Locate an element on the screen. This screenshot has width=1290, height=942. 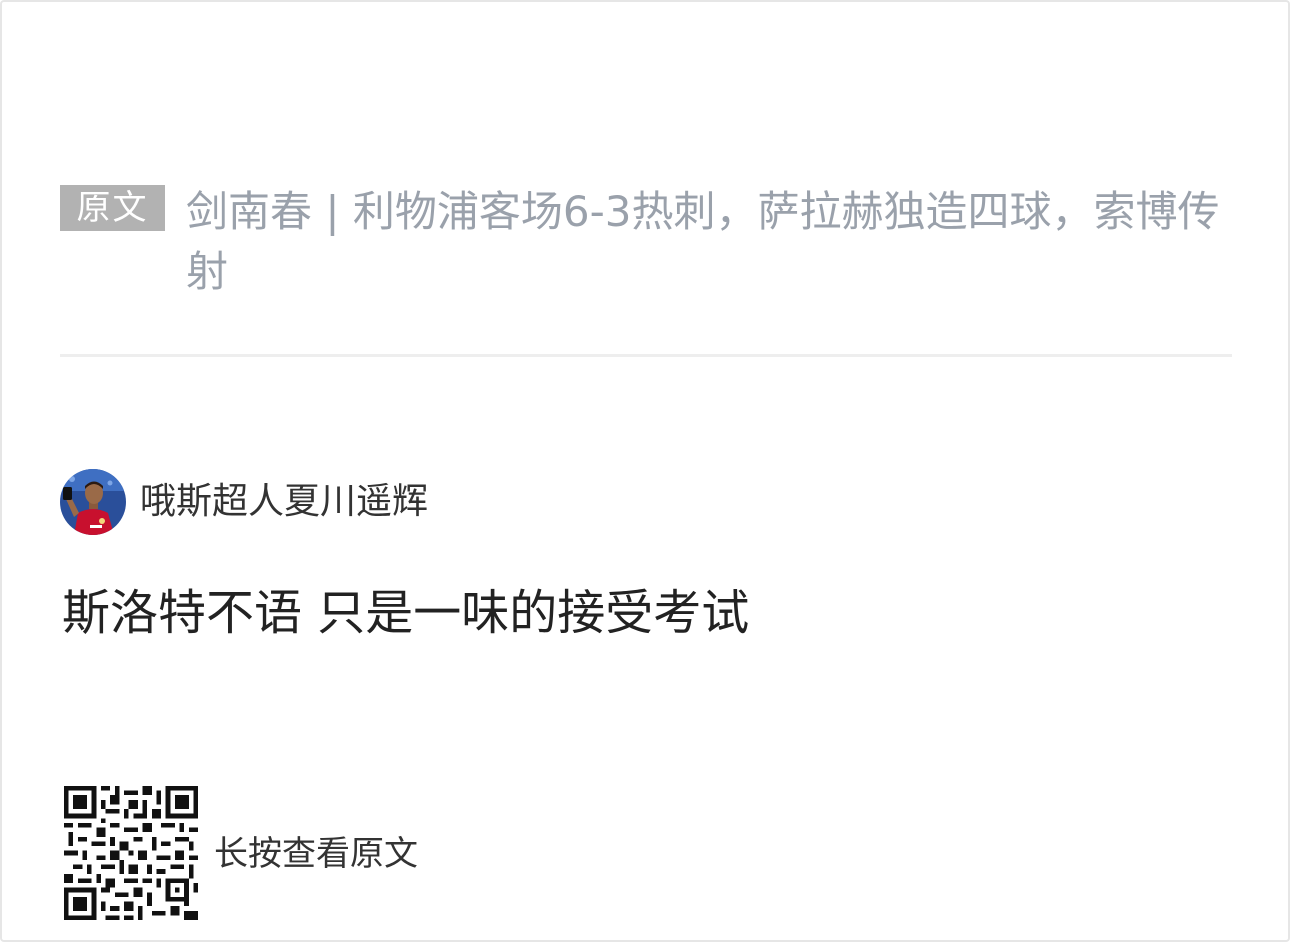
original-tag: 原文 is located at coordinates (112, 208).